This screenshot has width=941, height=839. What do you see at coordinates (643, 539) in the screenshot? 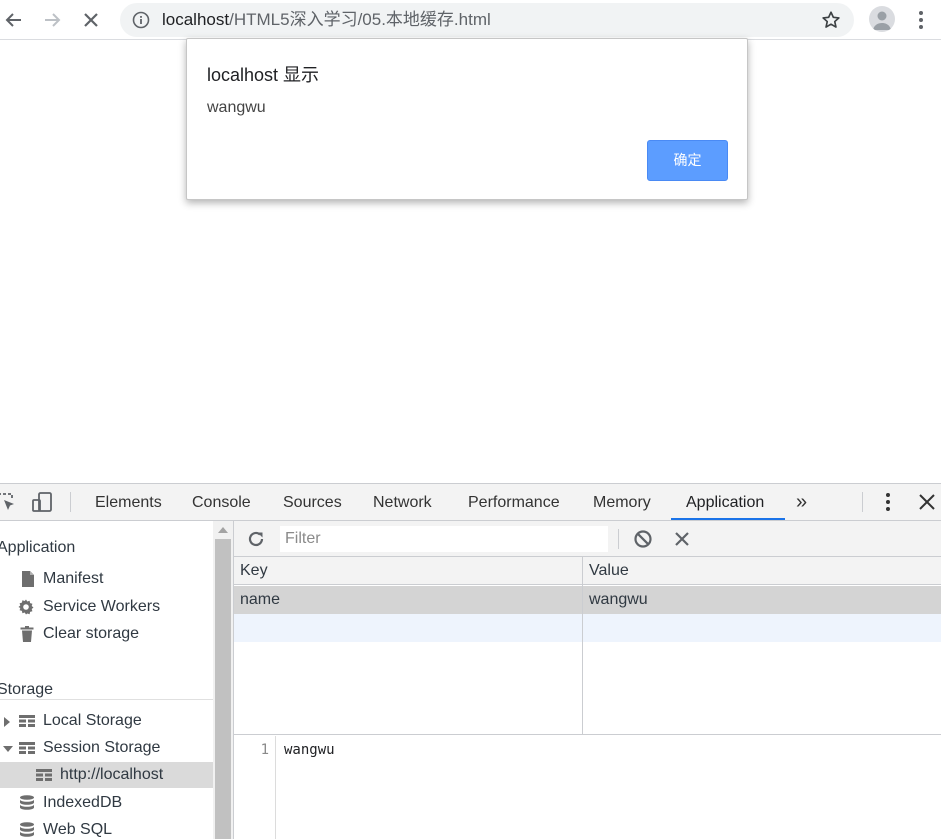
I see `clear-all-icon` at bounding box center [643, 539].